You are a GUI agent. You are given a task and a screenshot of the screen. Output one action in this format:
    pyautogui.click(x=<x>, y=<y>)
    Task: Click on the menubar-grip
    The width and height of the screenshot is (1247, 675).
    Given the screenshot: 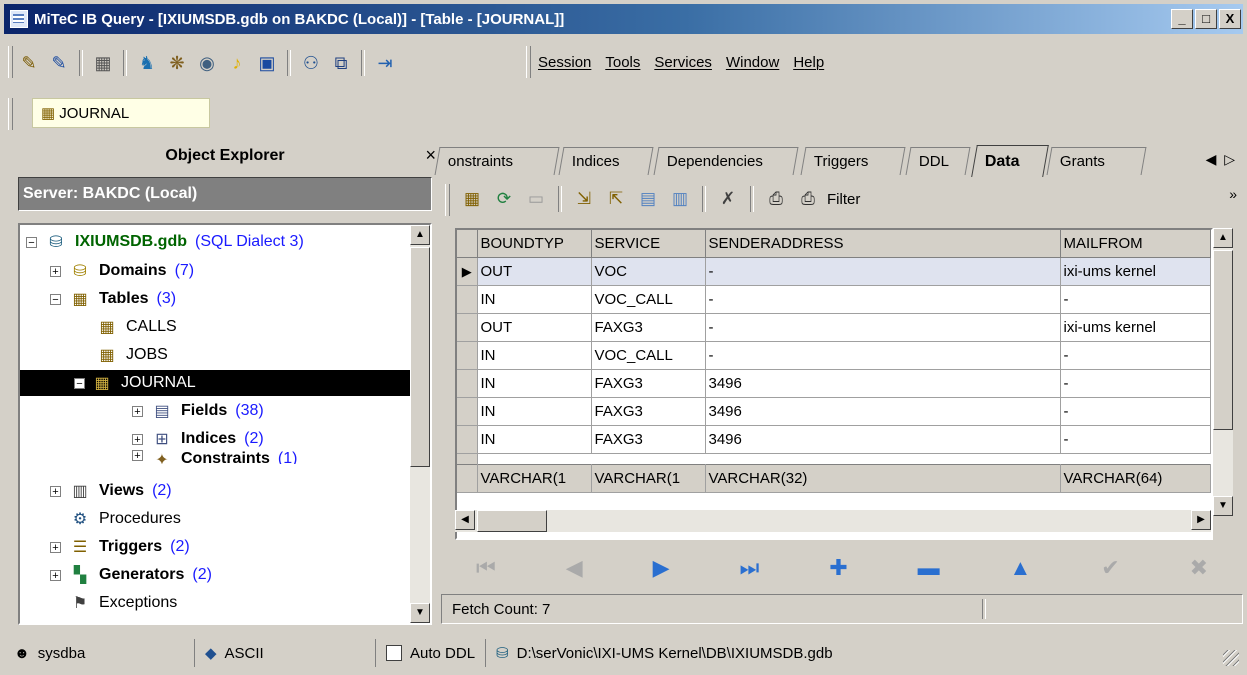 What is the action you would take?
    pyautogui.click(x=528, y=62)
    